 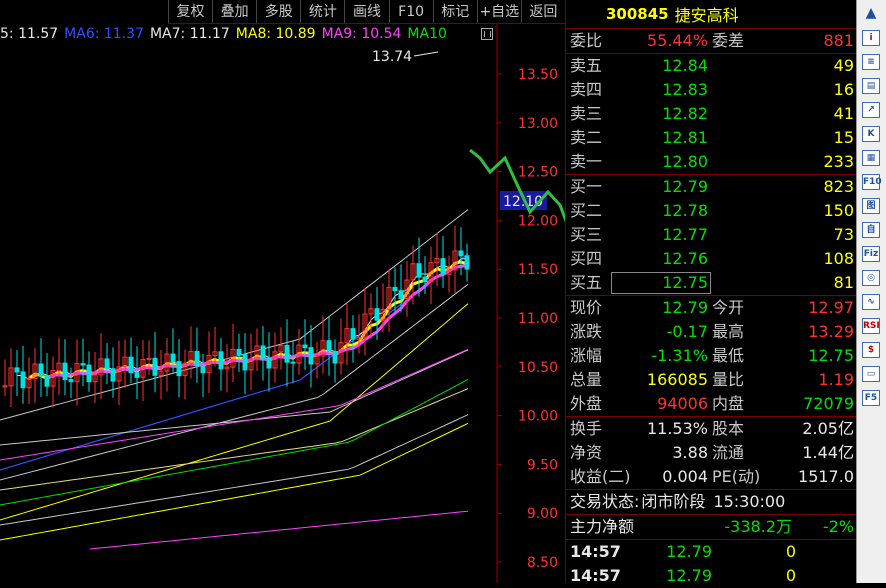 I want to click on side-tool-7-icon: F10, so click(x=871, y=181).